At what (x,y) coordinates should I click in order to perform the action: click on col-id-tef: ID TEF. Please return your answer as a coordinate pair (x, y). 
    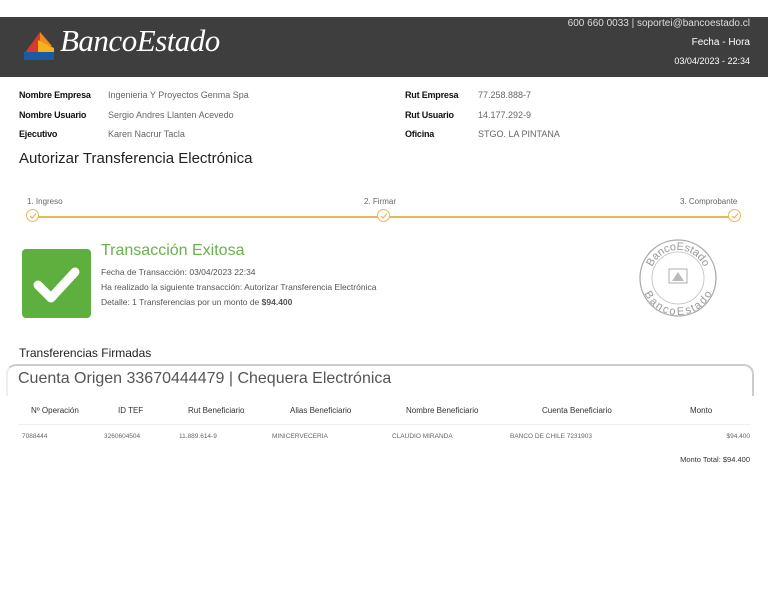
    Looking at the image, I should click on (131, 410).